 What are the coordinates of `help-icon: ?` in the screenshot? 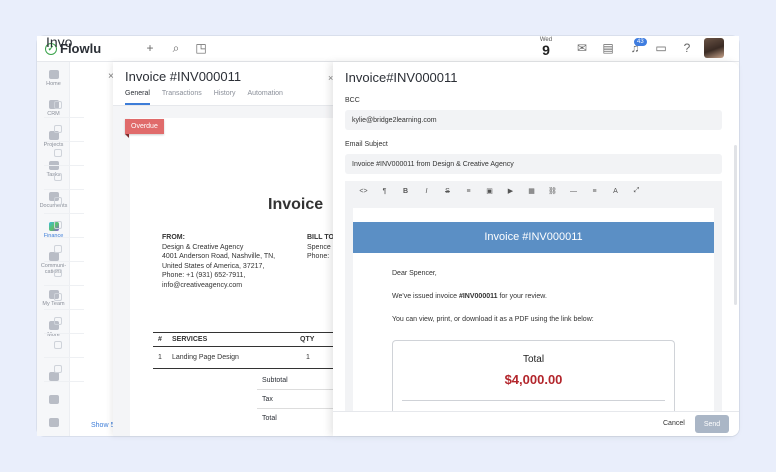 It's located at (687, 48).